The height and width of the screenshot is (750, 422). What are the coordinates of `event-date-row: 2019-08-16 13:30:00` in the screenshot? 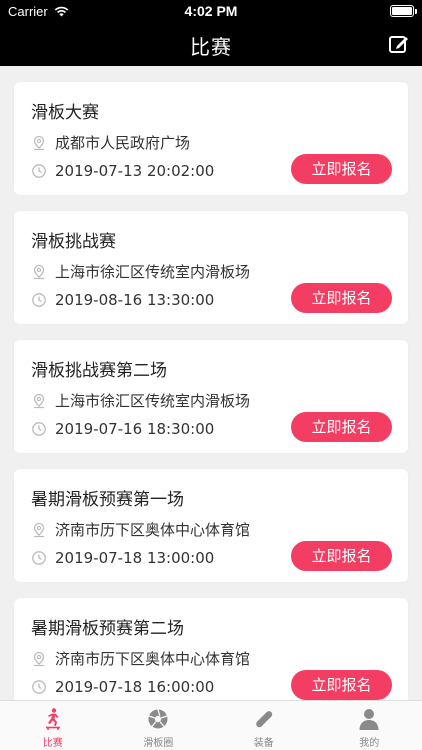 It's located at (122, 300).